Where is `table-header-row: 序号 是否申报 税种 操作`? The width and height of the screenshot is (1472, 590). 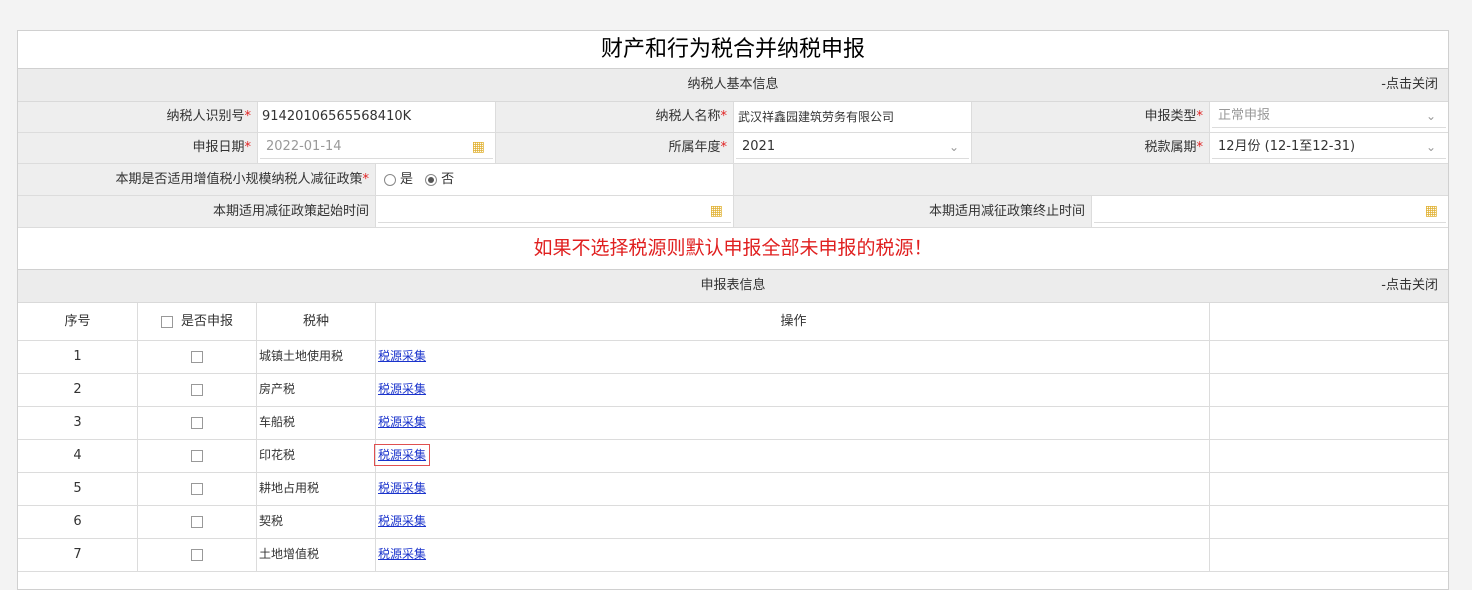 table-header-row: 序号 是否申报 税种 操作 is located at coordinates (733, 322).